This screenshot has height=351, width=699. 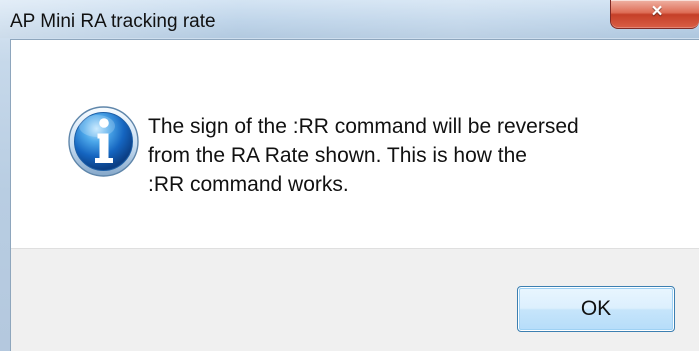 I want to click on info-icon, so click(x=103, y=141).